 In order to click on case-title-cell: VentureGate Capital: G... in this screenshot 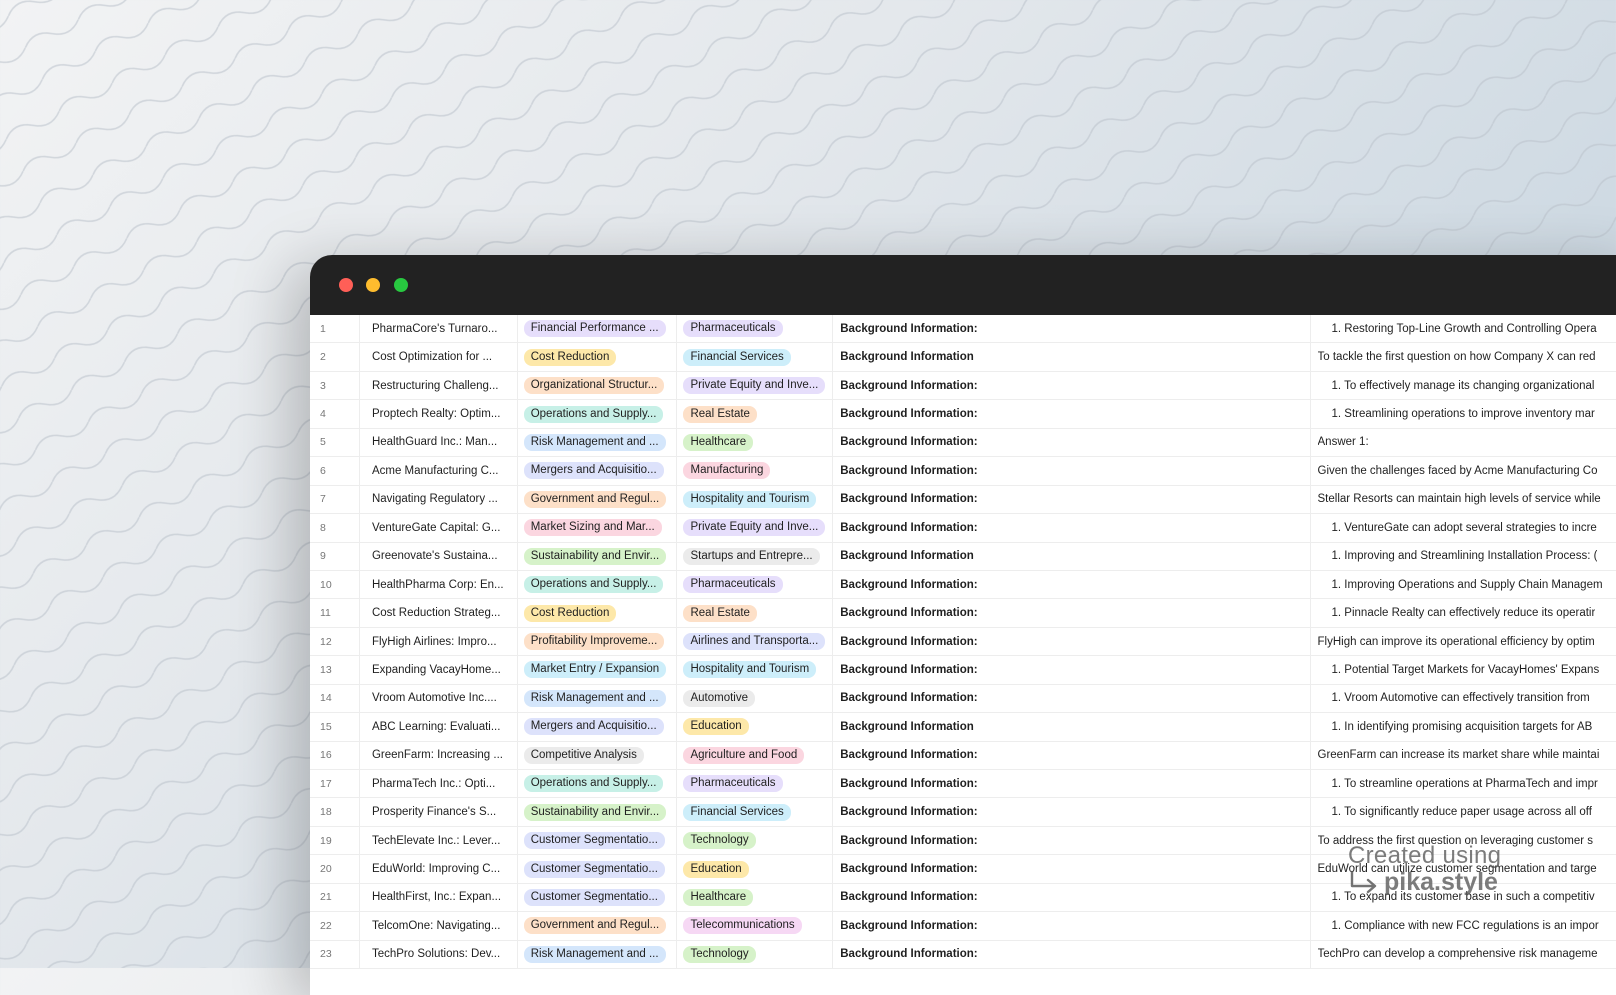, I will do `click(439, 528)`.